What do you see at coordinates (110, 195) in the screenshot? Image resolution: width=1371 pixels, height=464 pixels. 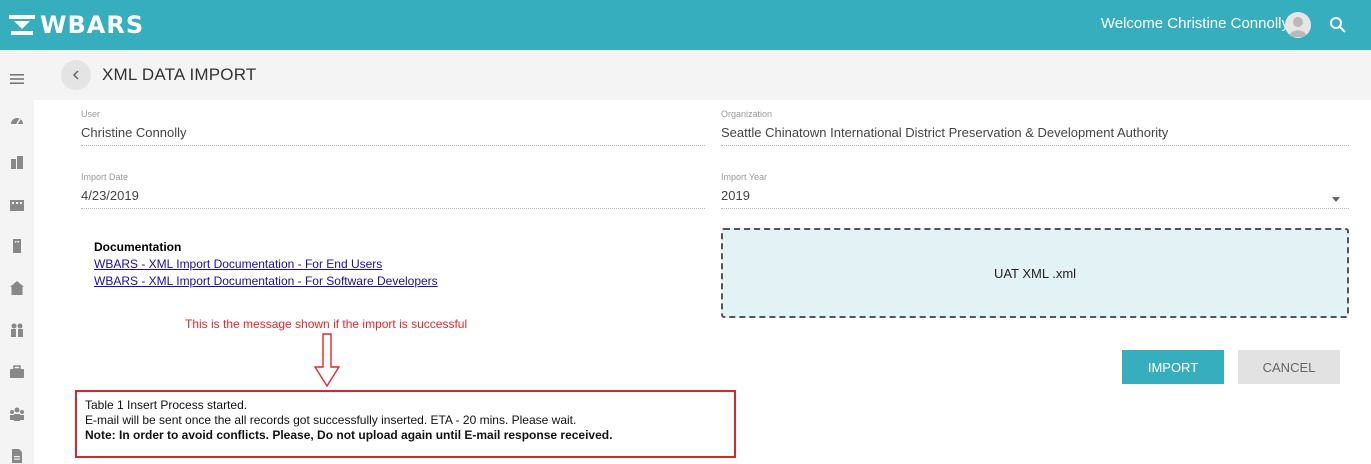 I see `import-date-field: 4/23/2019` at bounding box center [110, 195].